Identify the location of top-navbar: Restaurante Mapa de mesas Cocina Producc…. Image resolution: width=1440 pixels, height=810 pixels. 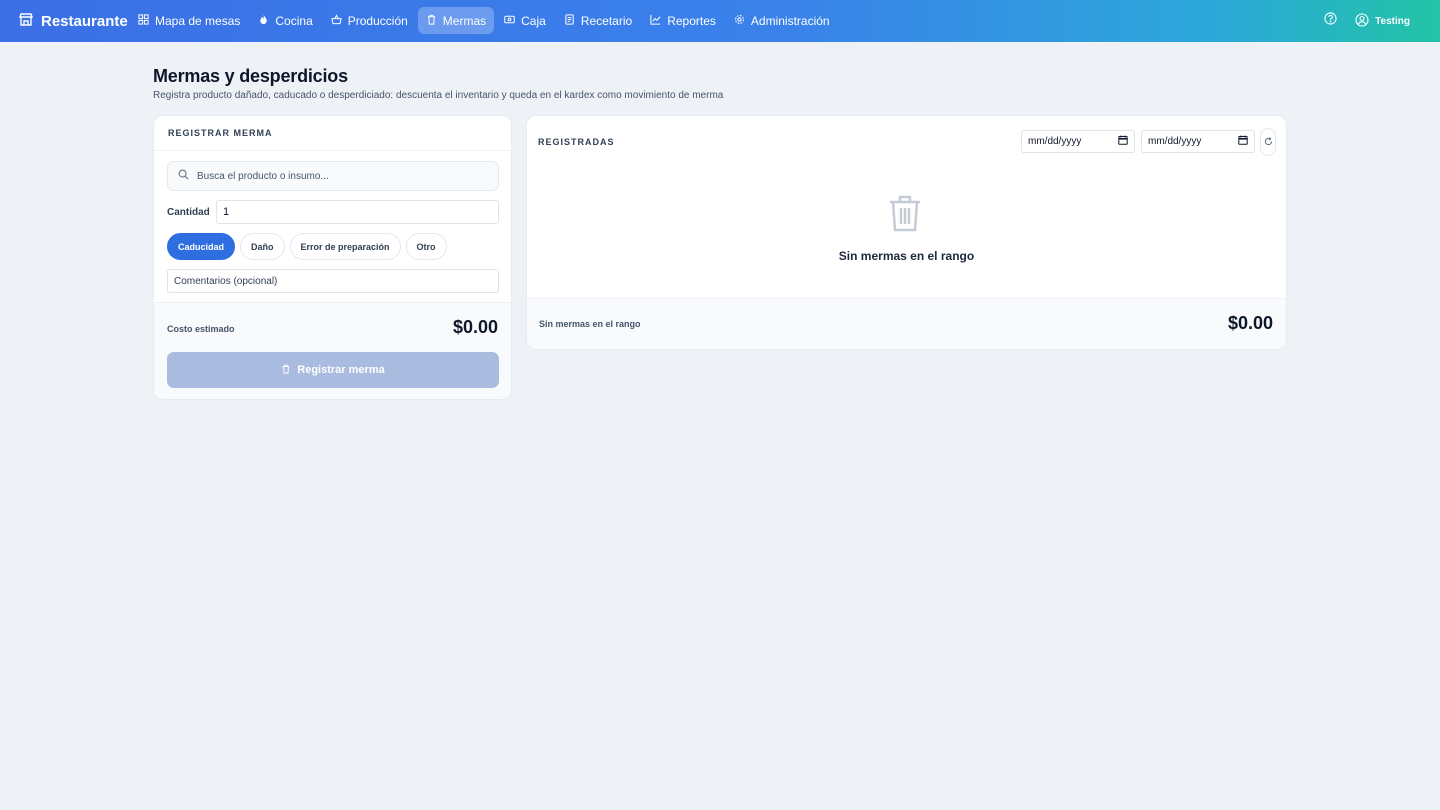
(720, 21).